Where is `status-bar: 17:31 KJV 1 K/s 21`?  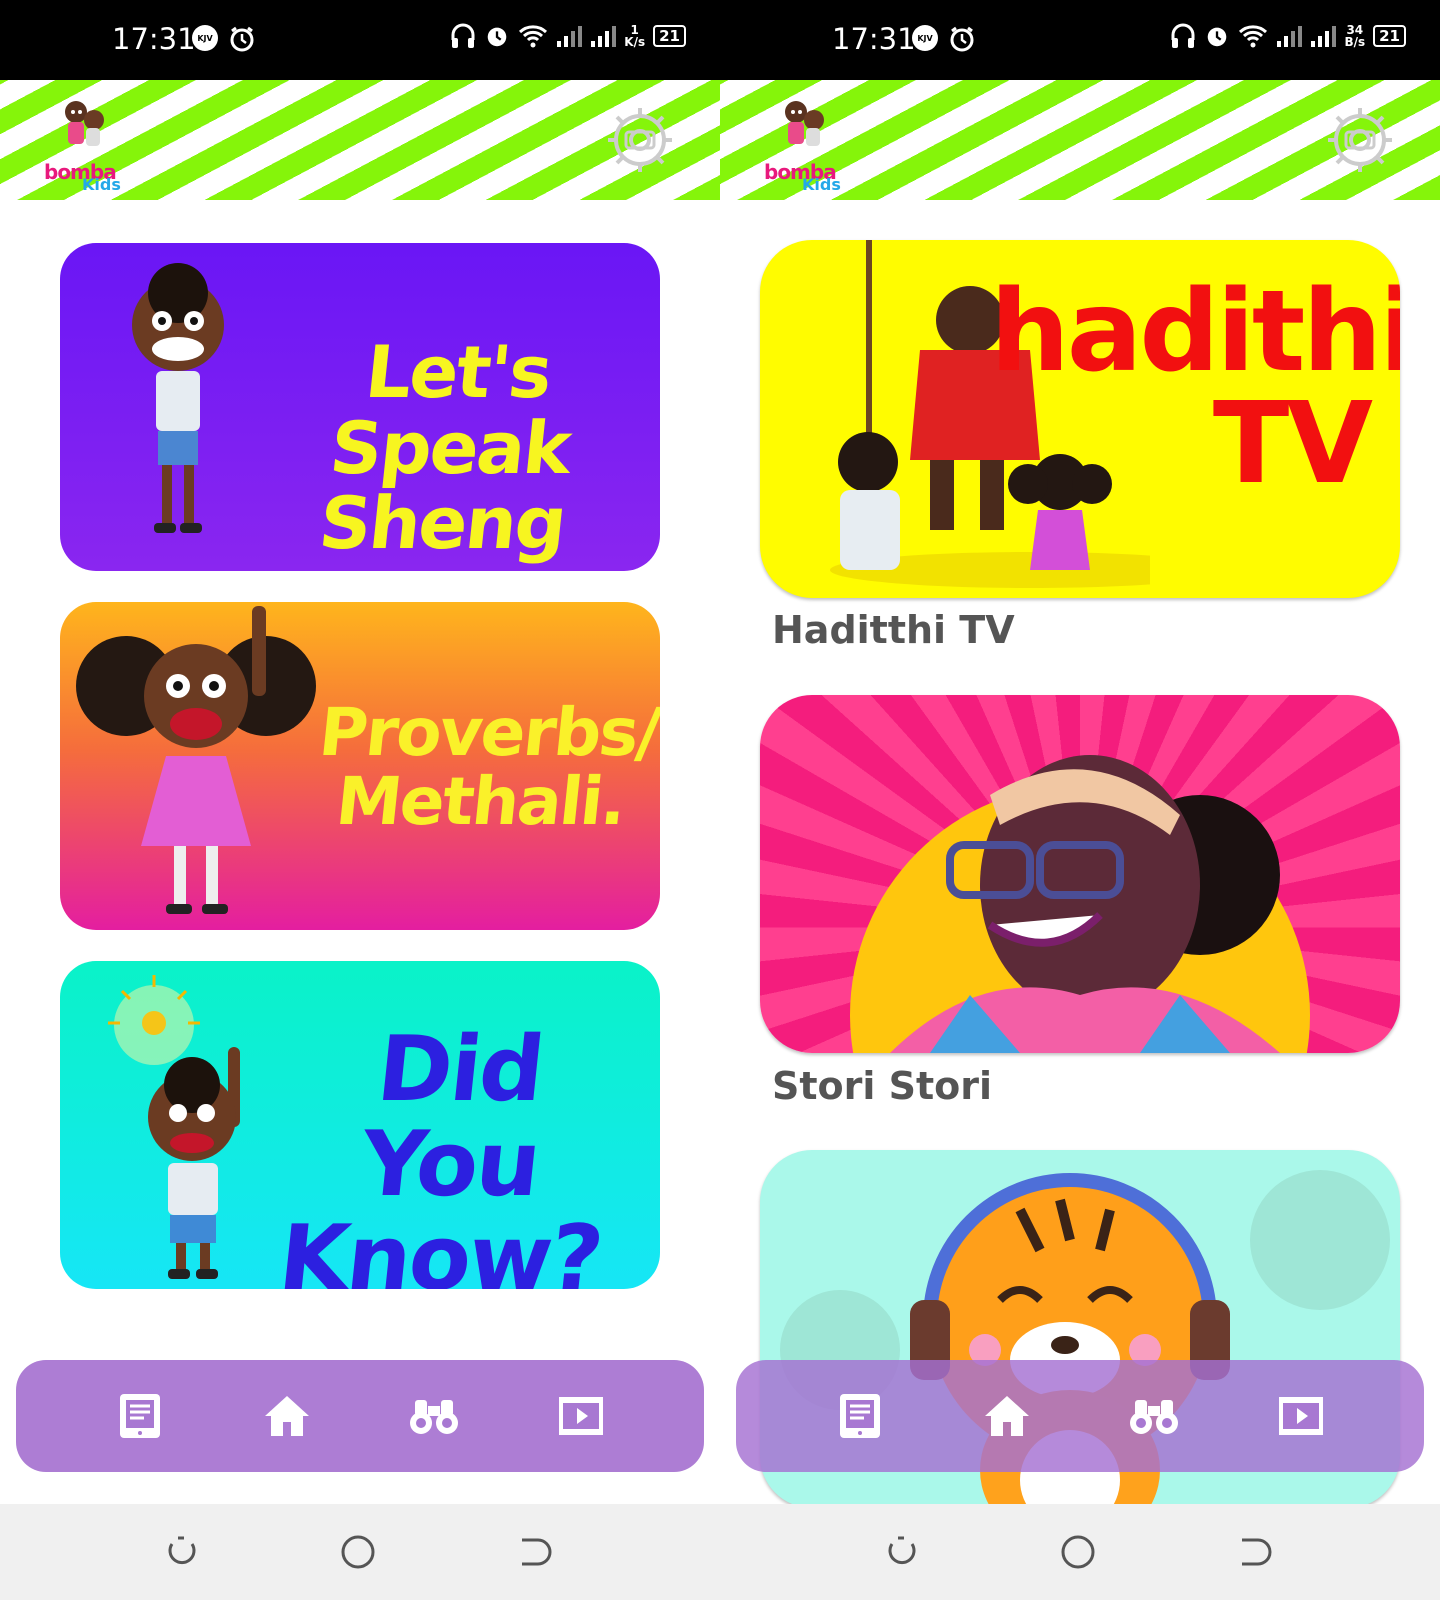
status-bar: 17:31 KJV 1 K/s 21 is located at coordinates (360, 40).